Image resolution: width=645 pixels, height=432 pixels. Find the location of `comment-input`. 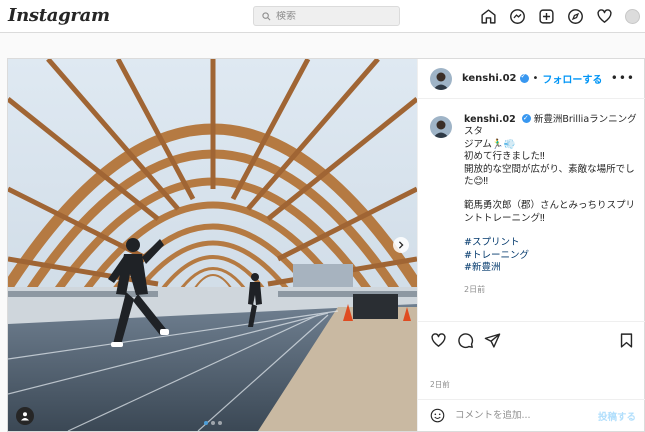

comment-input is located at coordinates (520, 415).